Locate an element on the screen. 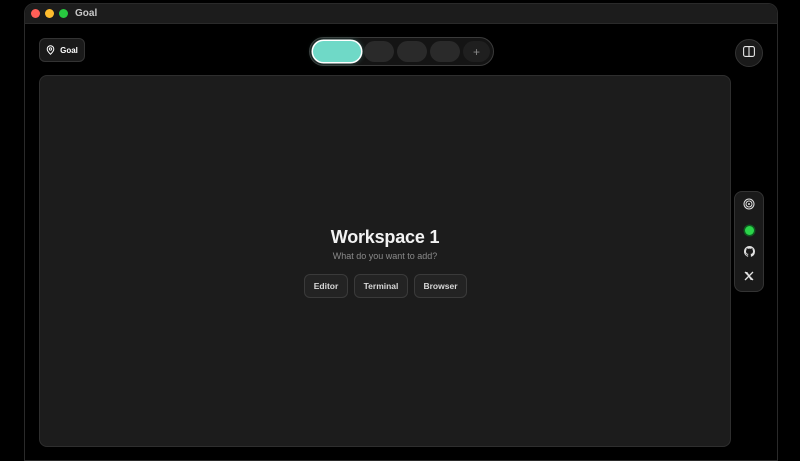  split-panel-icon is located at coordinates (749, 53).